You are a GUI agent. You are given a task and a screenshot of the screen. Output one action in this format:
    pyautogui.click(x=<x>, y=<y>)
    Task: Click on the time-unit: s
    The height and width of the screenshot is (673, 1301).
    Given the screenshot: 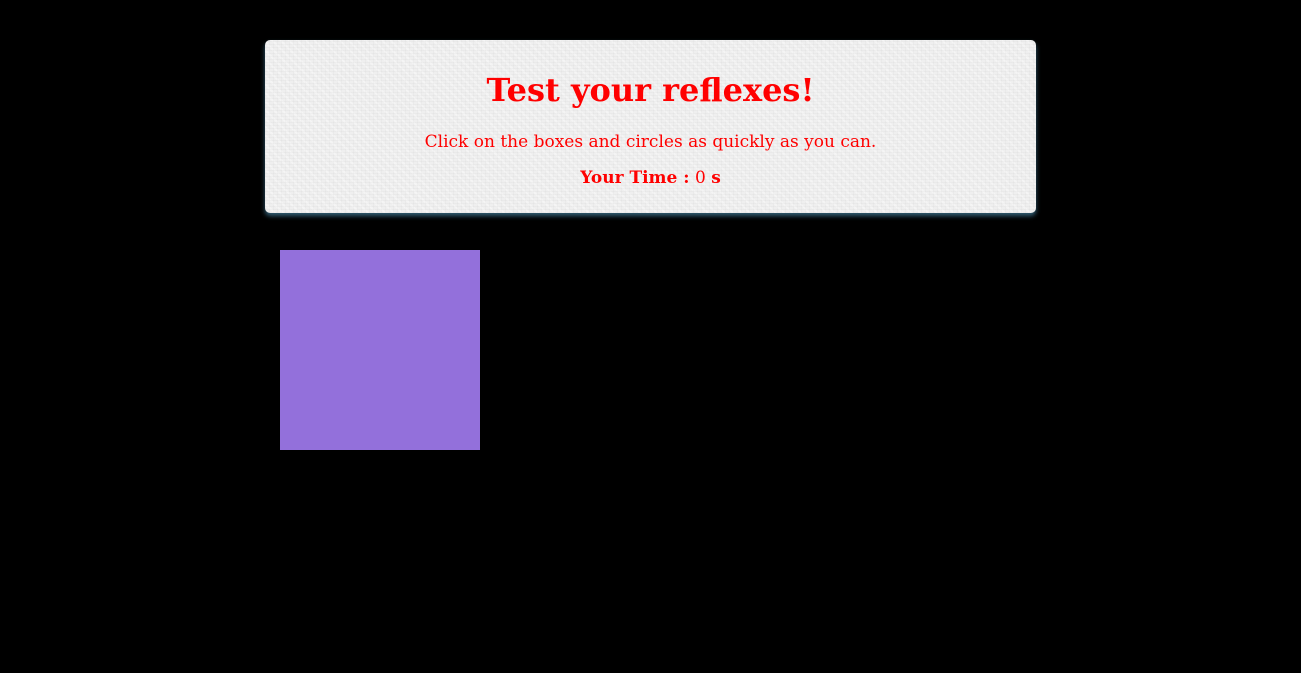 What is the action you would take?
    pyautogui.click(x=716, y=178)
    